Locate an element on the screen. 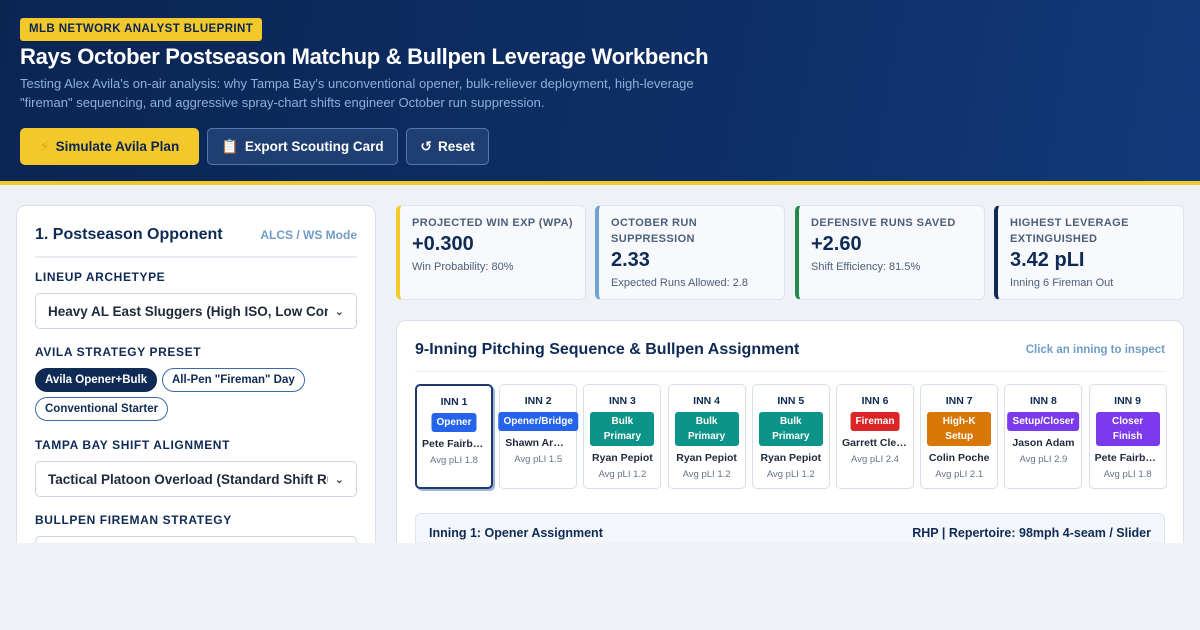 The image size is (1200, 630). role-badge: Opener is located at coordinates (454, 422).